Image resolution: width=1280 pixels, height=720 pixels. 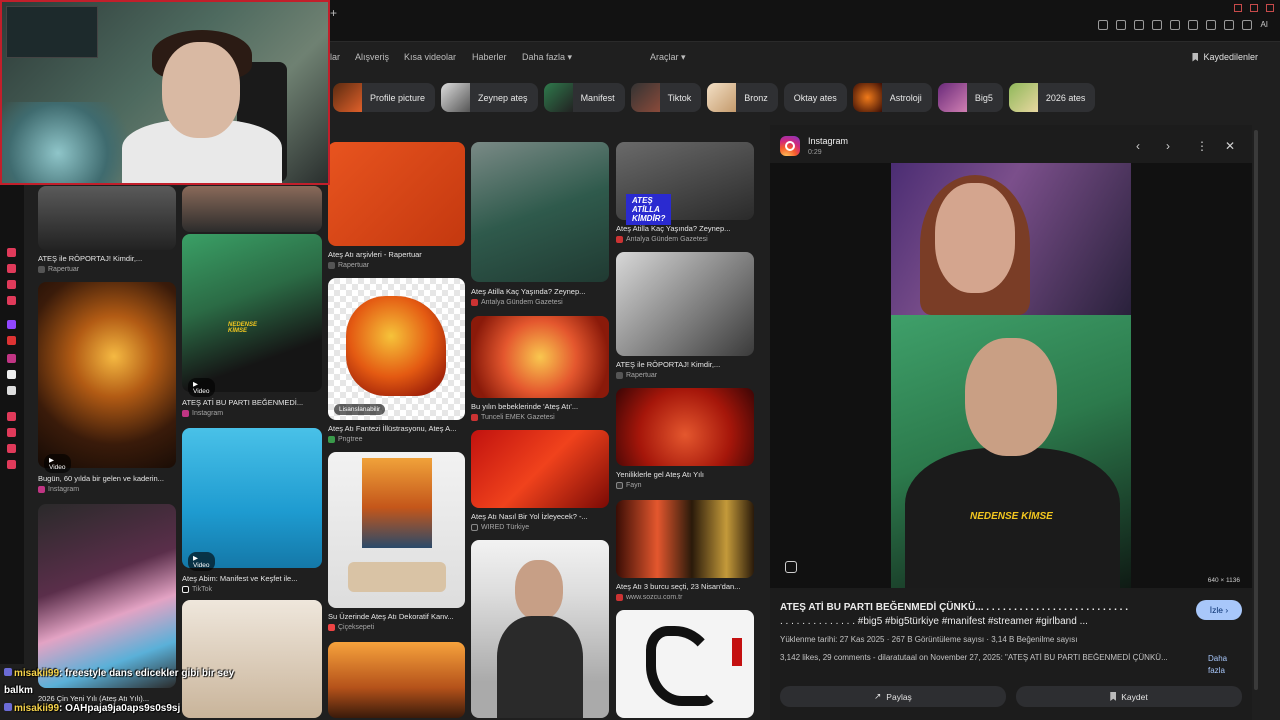 What do you see at coordinates (11, 374) in the screenshot?
I see `tiktok-icon` at bounding box center [11, 374].